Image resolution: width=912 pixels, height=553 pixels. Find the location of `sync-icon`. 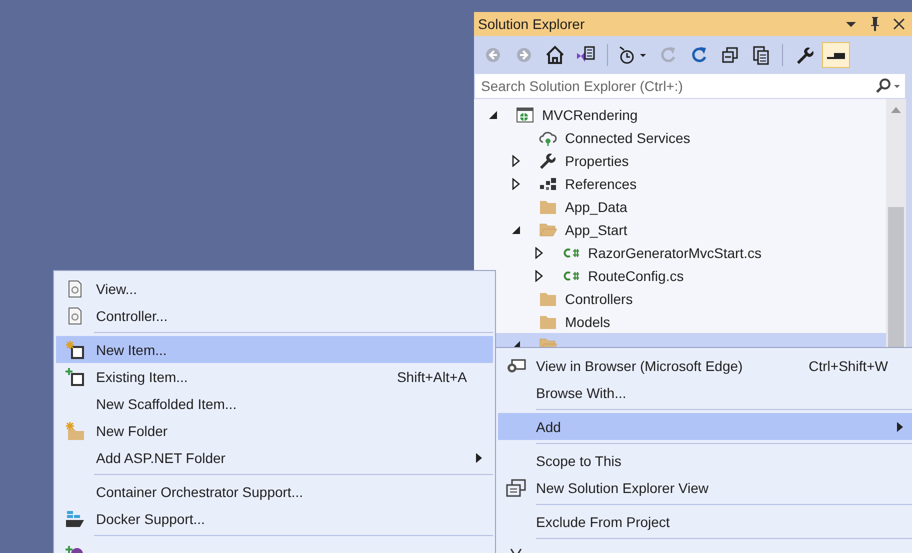

sync-icon is located at coordinates (668, 54).